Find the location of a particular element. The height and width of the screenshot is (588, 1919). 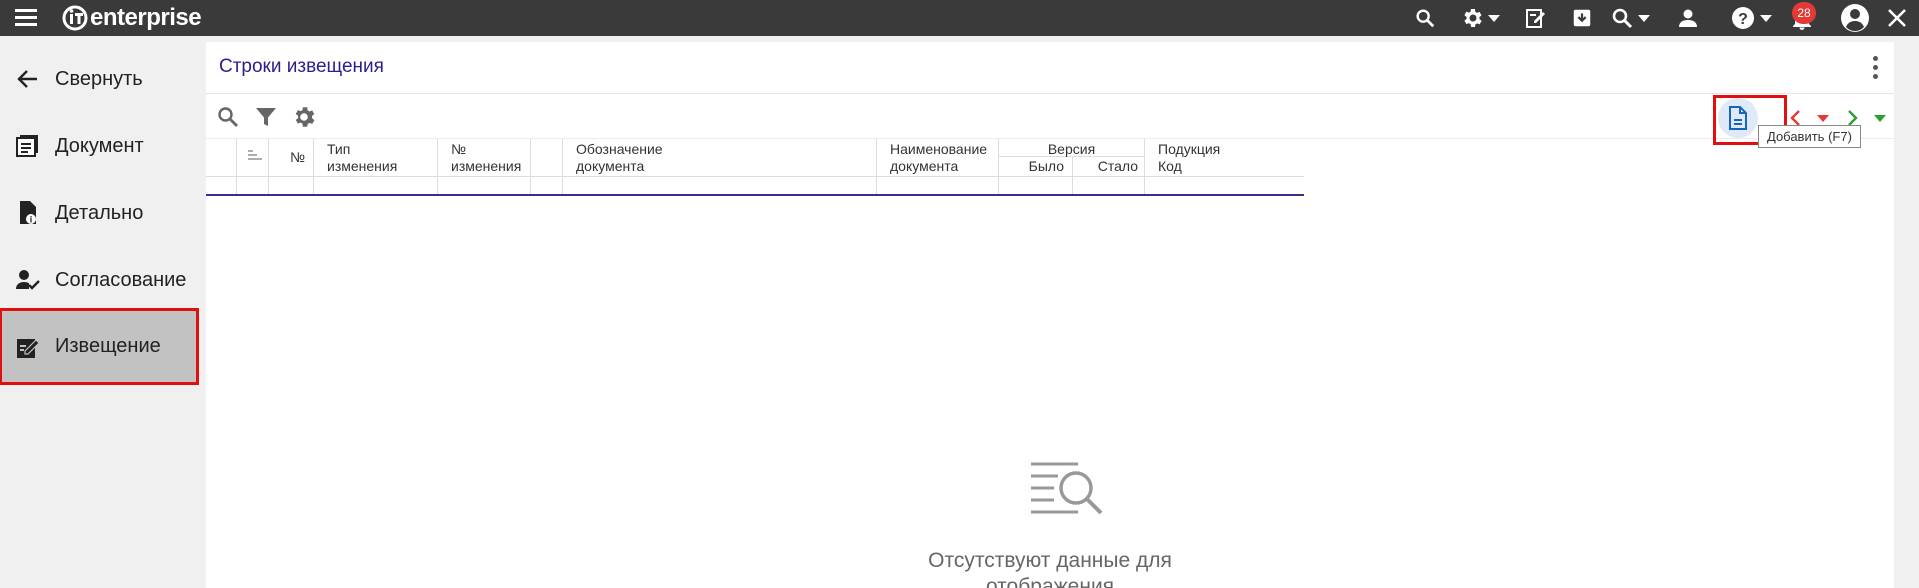

sidebar-item-label: Свернуть is located at coordinates (99, 78).